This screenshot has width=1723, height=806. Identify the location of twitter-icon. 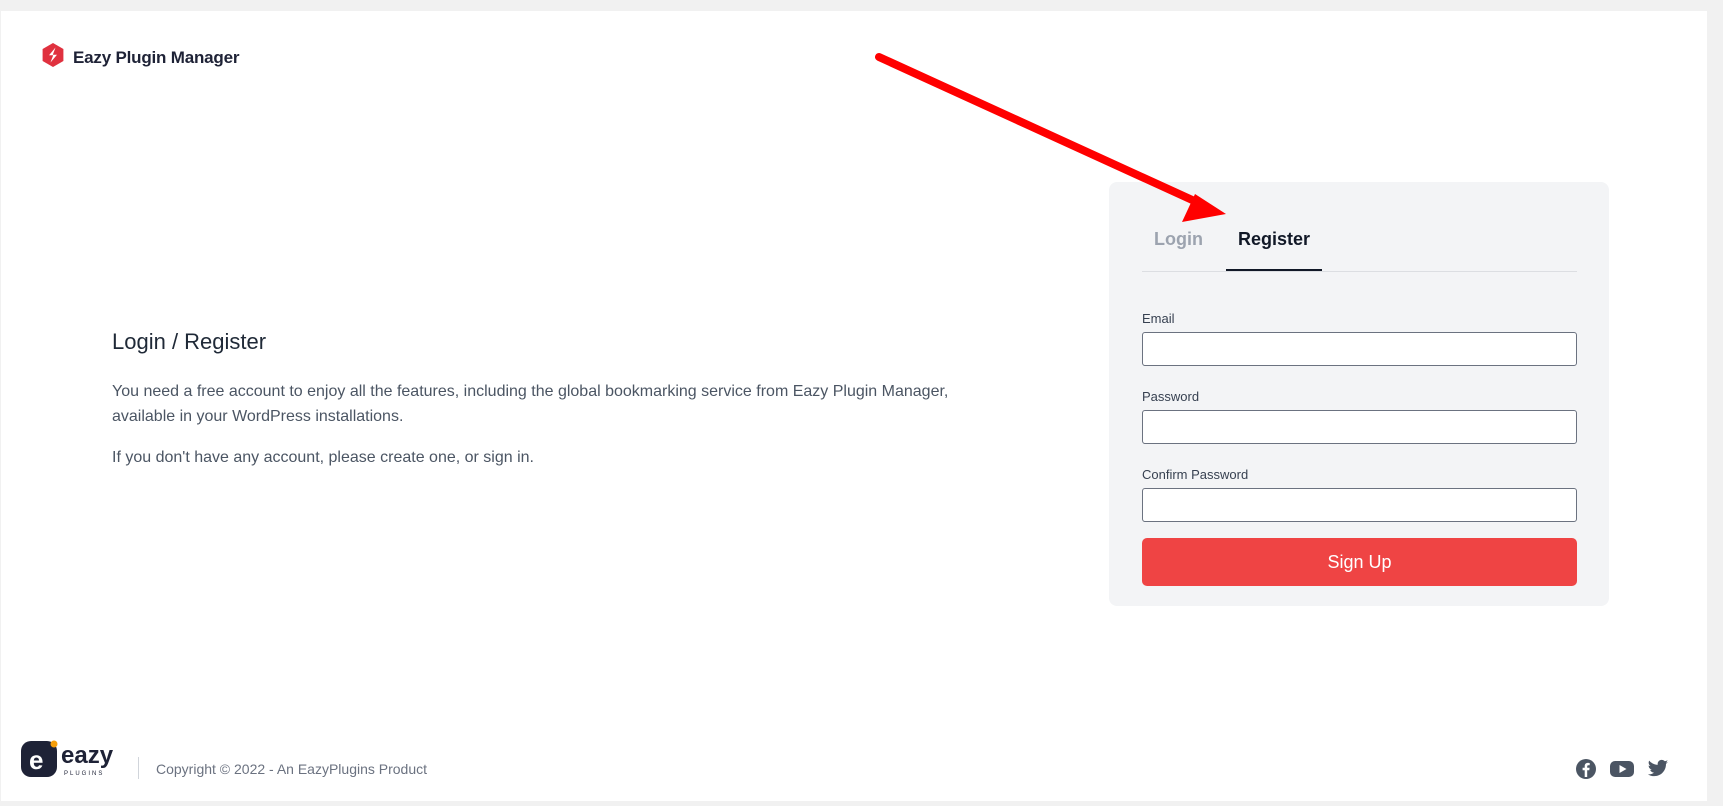
(1658, 769).